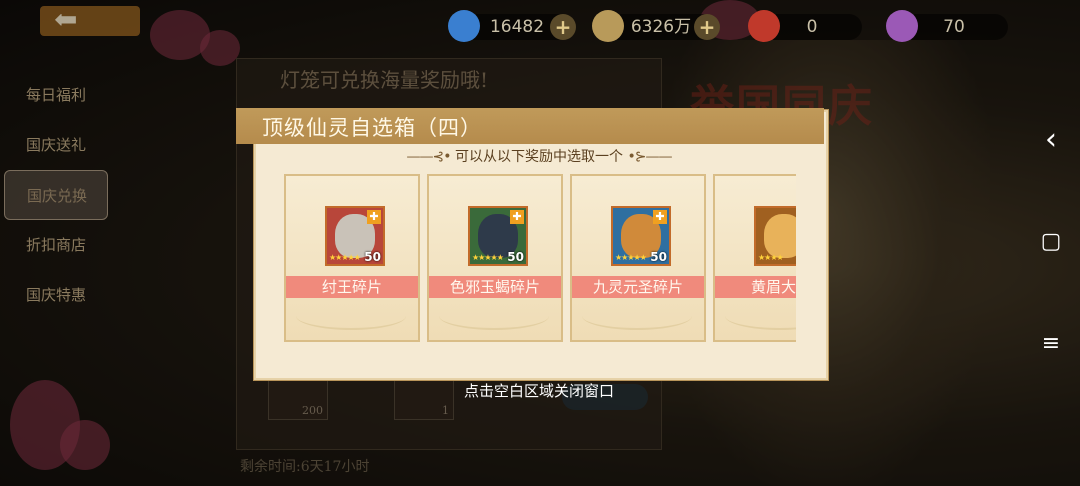 This screenshot has height=486, width=1080. I want to click on lantern-count: 0, so click(812, 27).